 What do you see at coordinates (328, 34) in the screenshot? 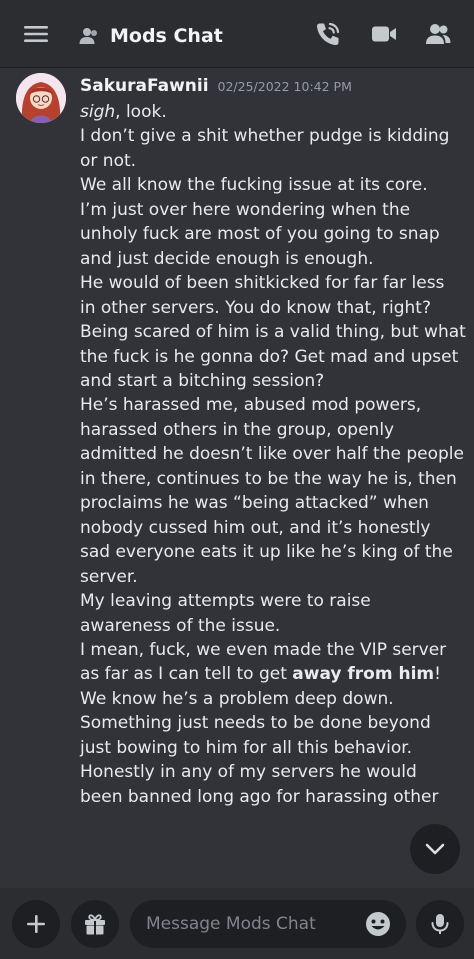
I see `voice-call-icon` at bounding box center [328, 34].